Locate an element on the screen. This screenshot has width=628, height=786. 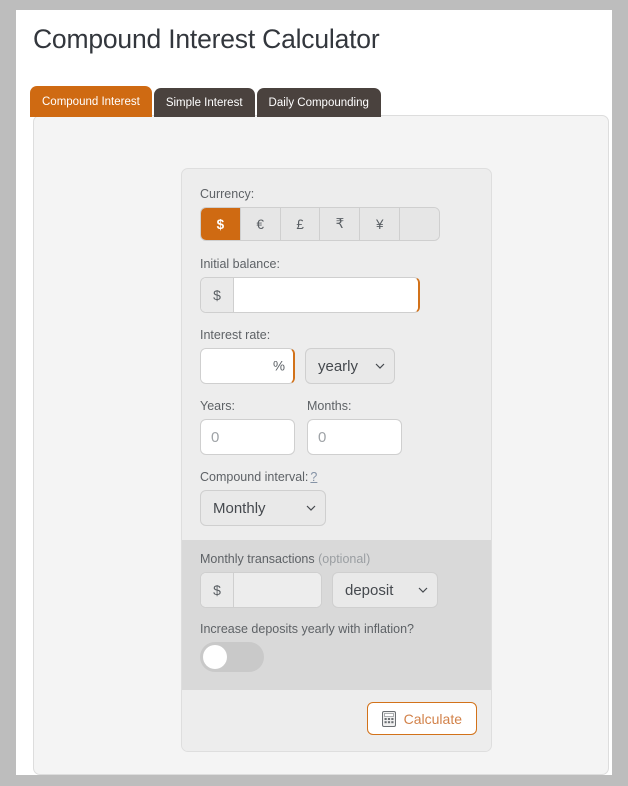
tab-simple-interest: Simple Interest is located at coordinates (204, 102).